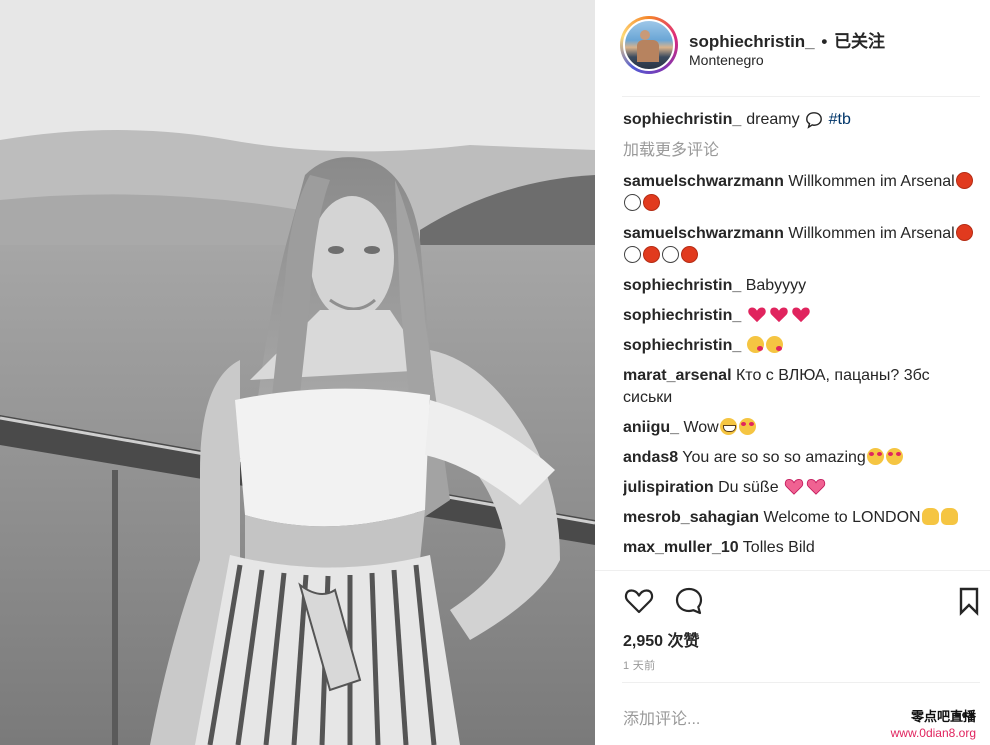 This screenshot has width=990, height=745. What do you see at coordinates (778, 547) in the screenshot?
I see `comment-text: Tolles Bild` at bounding box center [778, 547].